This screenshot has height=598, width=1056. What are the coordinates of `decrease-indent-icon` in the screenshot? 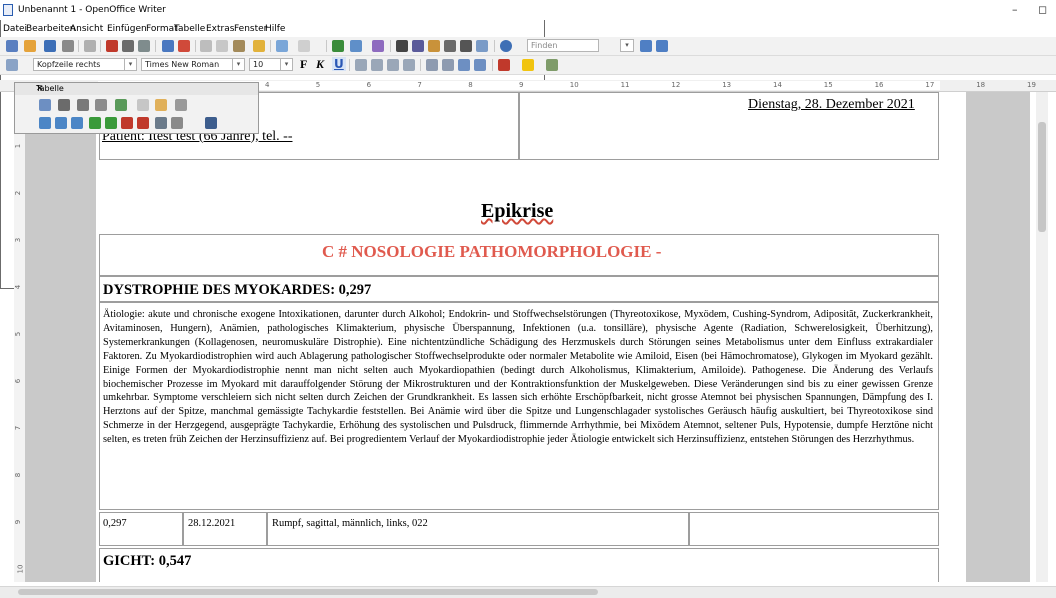 It's located at (464, 65).